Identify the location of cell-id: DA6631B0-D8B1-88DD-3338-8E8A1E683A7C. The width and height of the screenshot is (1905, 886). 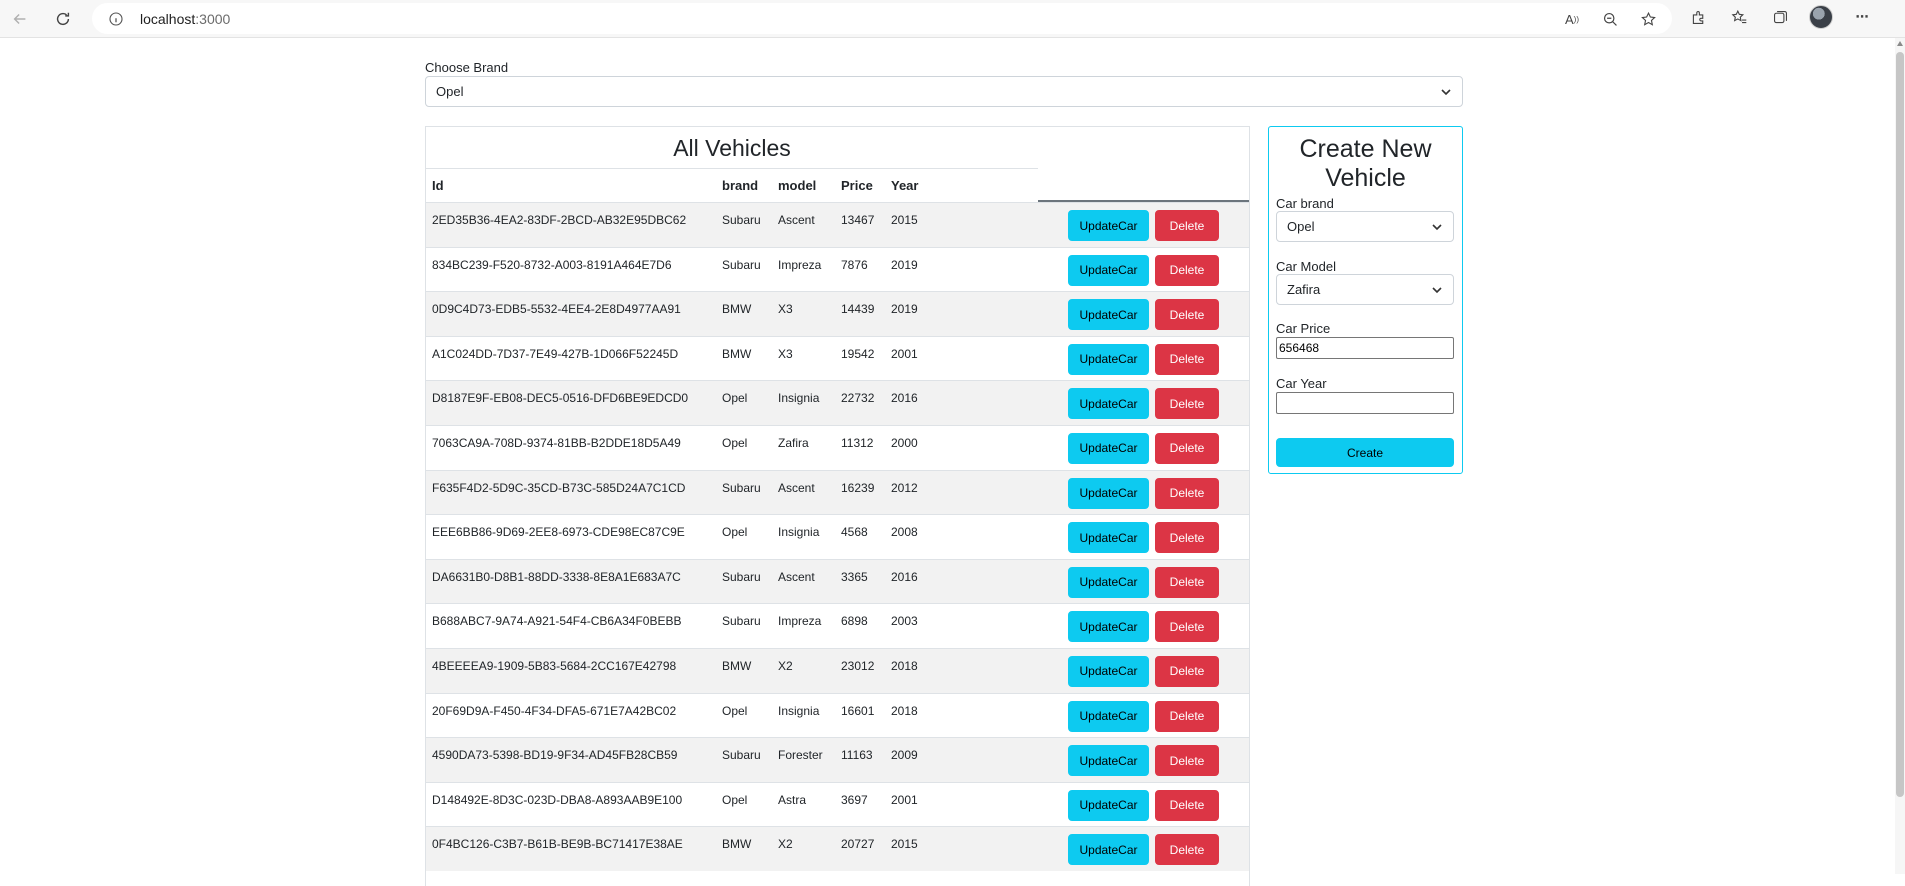
(556, 576).